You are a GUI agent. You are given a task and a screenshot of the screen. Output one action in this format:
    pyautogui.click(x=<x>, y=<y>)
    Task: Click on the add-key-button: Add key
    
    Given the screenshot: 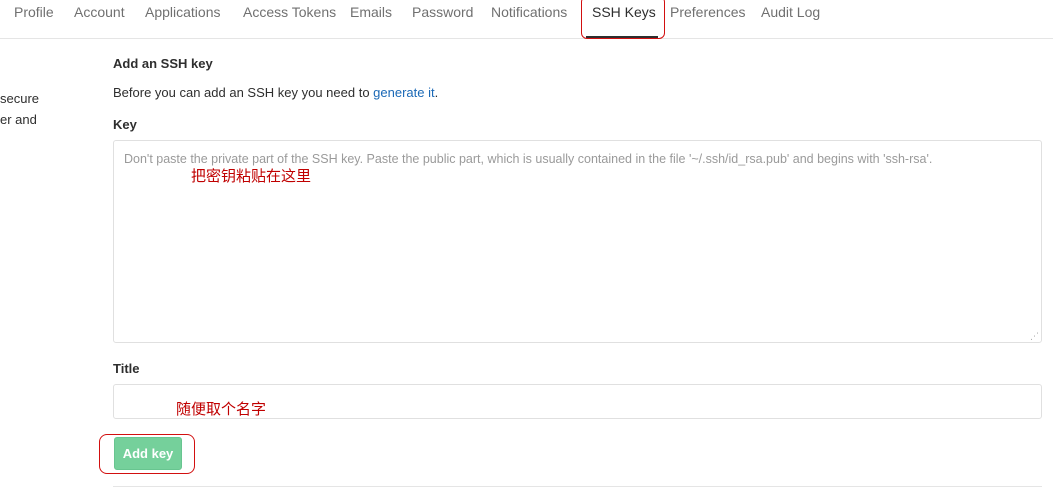 What is the action you would take?
    pyautogui.click(x=148, y=453)
    